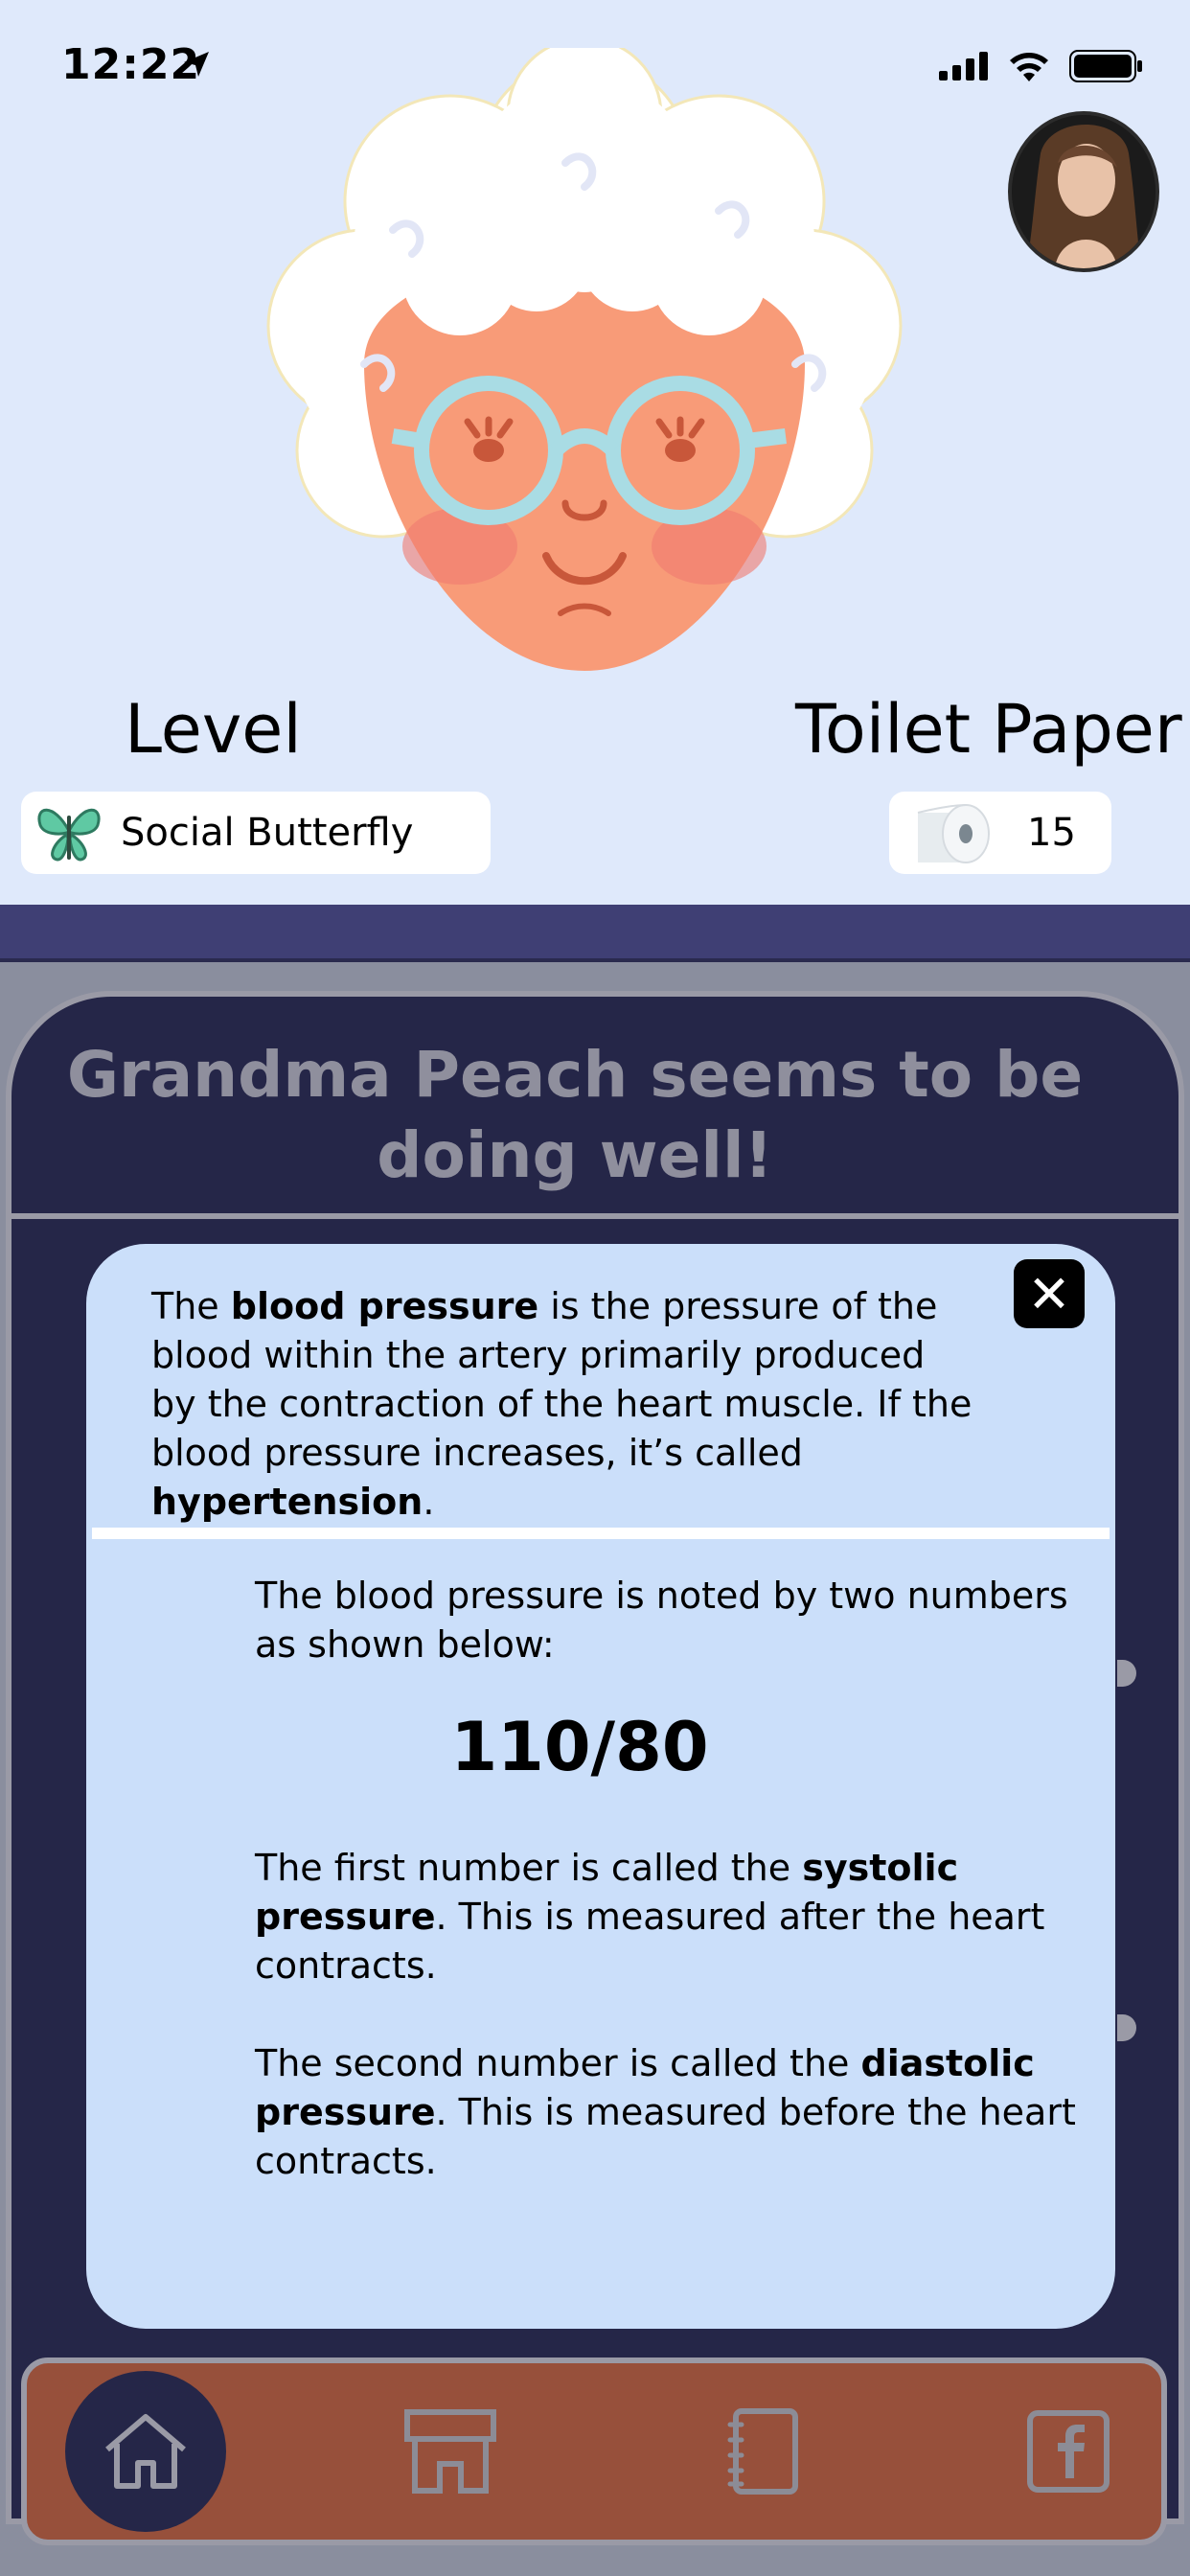  I want to click on modal-separator, so click(601, 1533).